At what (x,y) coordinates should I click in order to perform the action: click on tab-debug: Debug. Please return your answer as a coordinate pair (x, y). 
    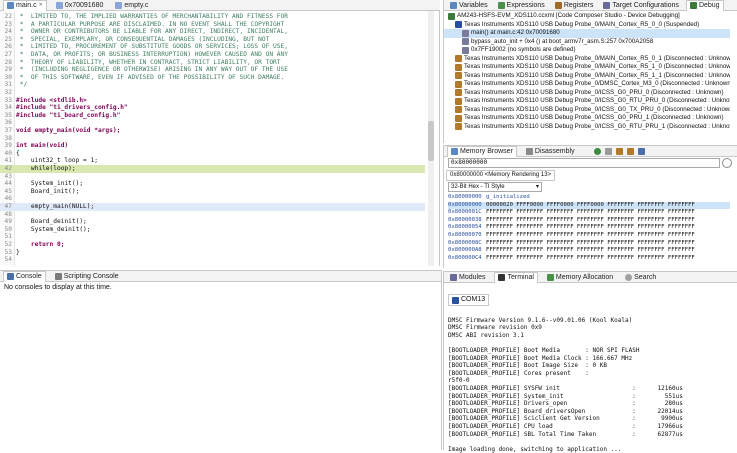
    Looking at the image, I should click on (704, 5).